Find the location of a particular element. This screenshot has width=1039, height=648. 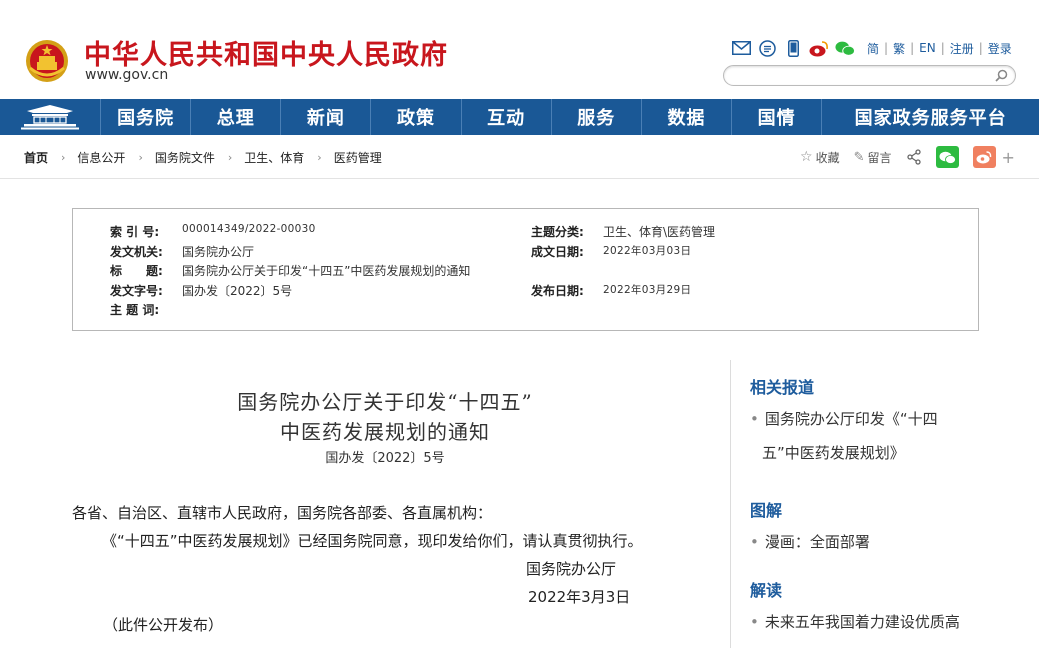

breadcrumb-medicine-management: 医药管理 is located at coordinates (358, 157).